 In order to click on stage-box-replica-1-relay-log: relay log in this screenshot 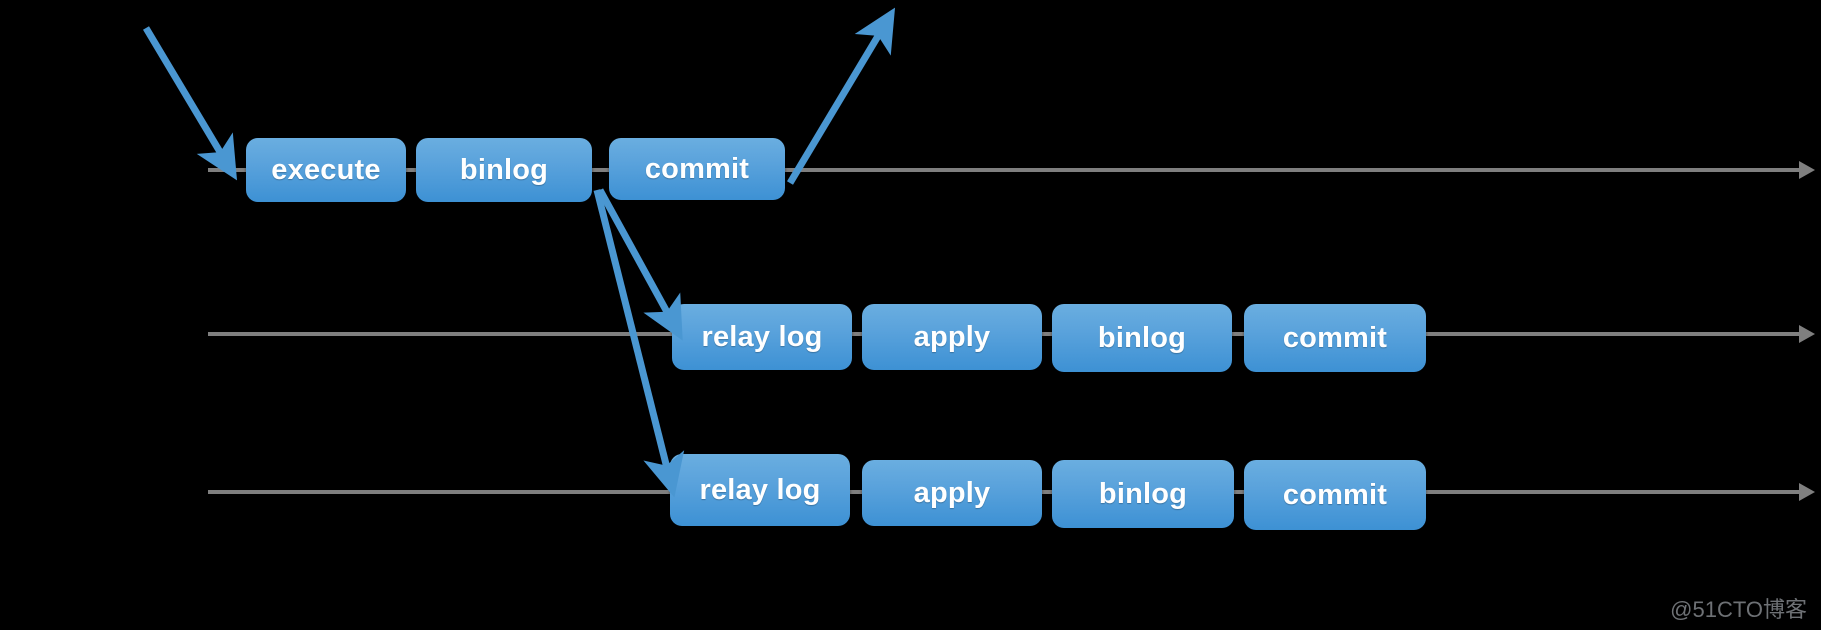, I will do `click(762, 337)`.